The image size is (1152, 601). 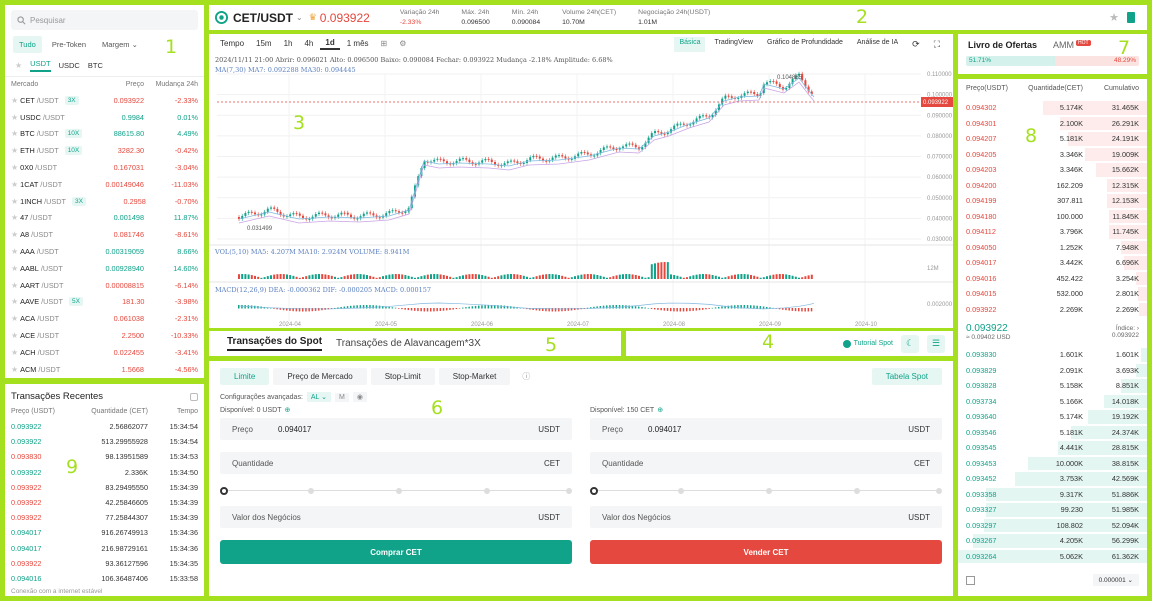 What do you see at coordinates (1052, 464) in the screenshot?
I see `bid-row: 0.093453 10.000K 38.815K` at bounding box center [1052, 464].